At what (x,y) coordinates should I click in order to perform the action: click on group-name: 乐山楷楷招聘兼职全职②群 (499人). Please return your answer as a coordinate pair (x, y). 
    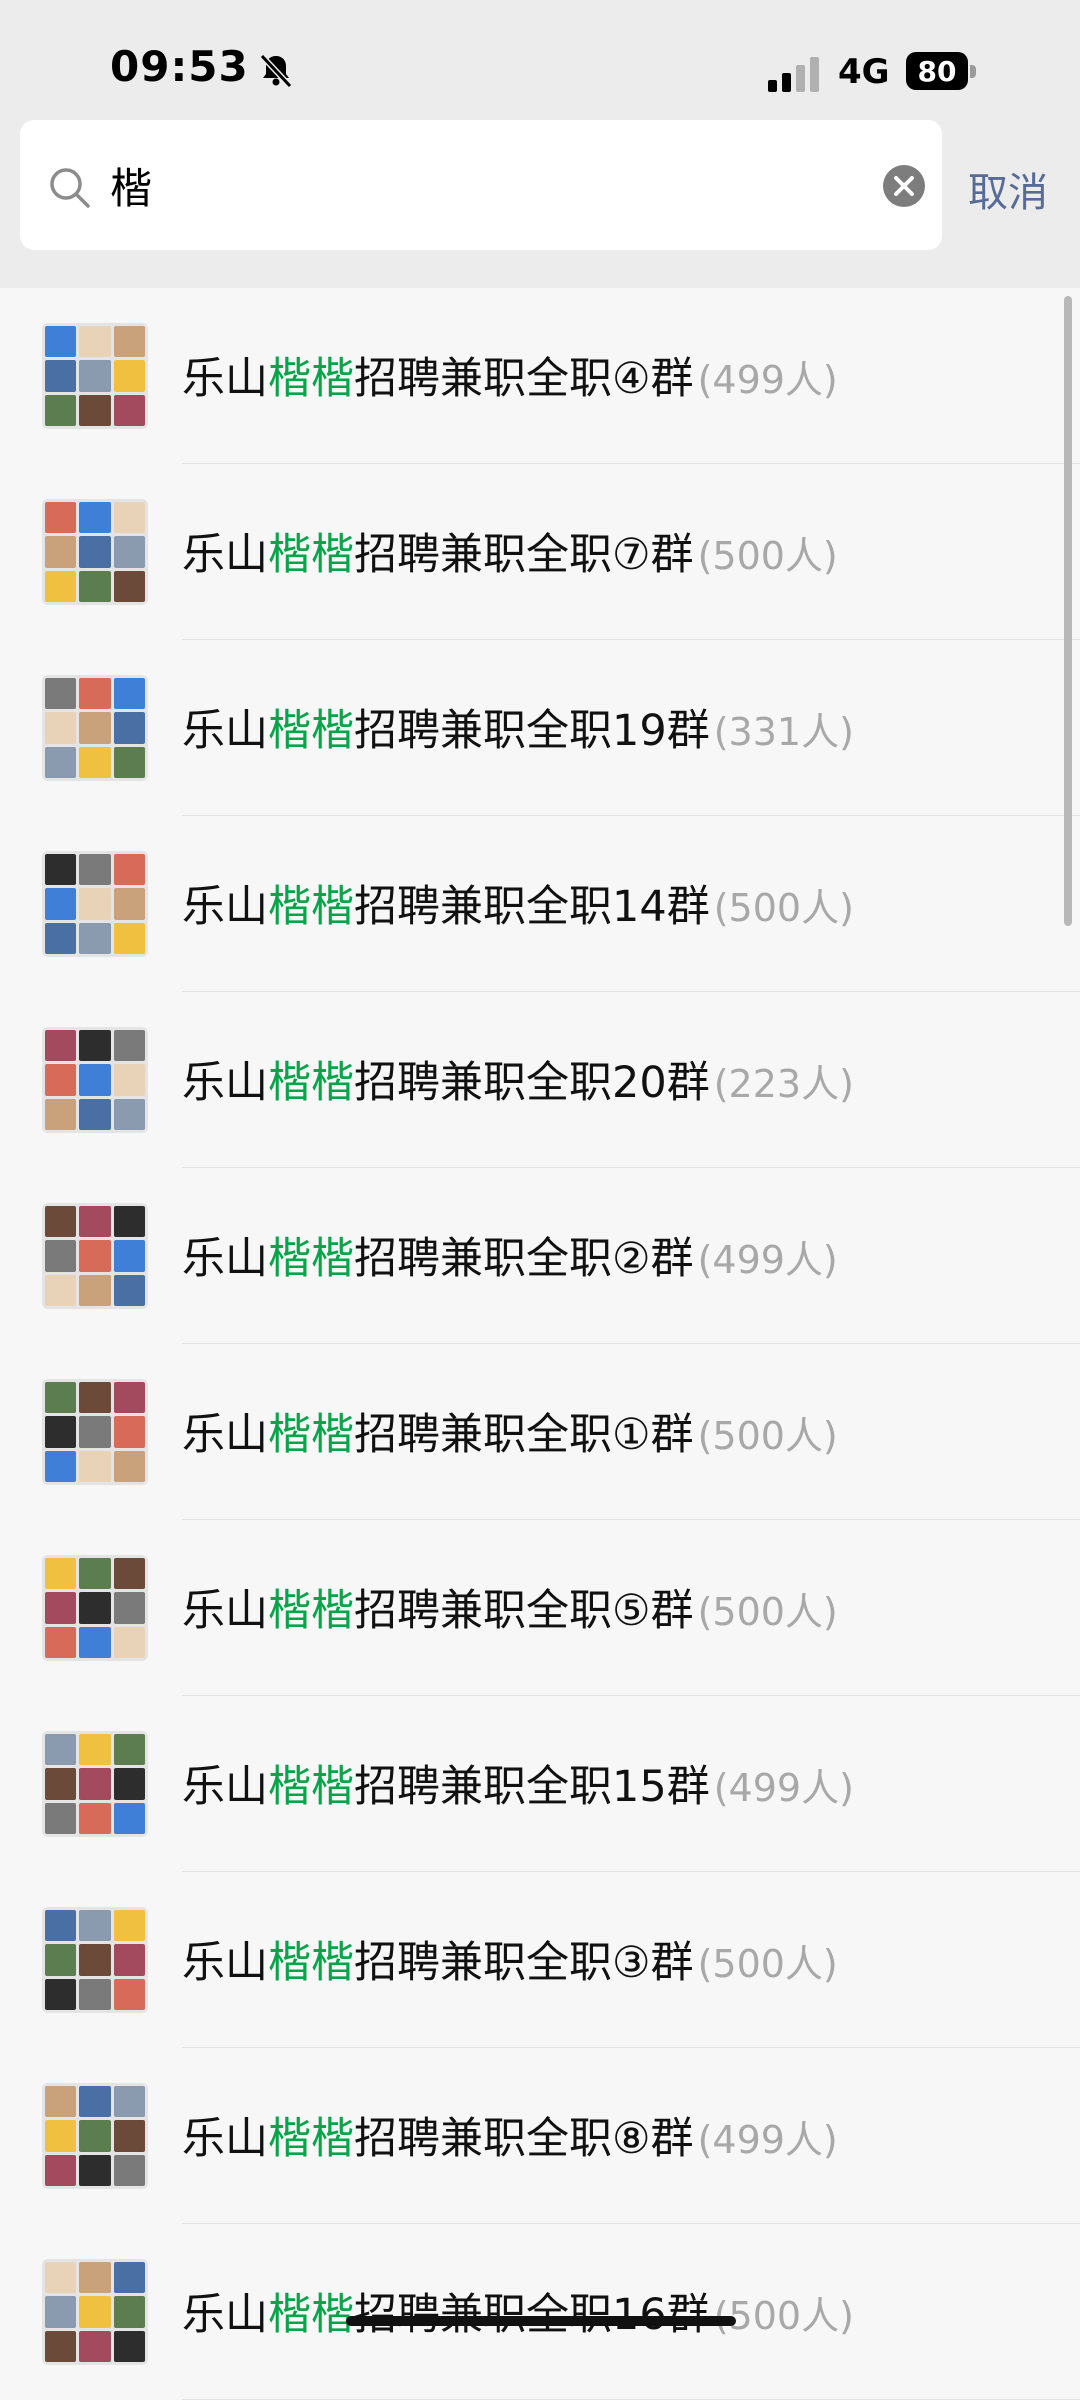
    Looking at the image, I should click on (510, 1255).